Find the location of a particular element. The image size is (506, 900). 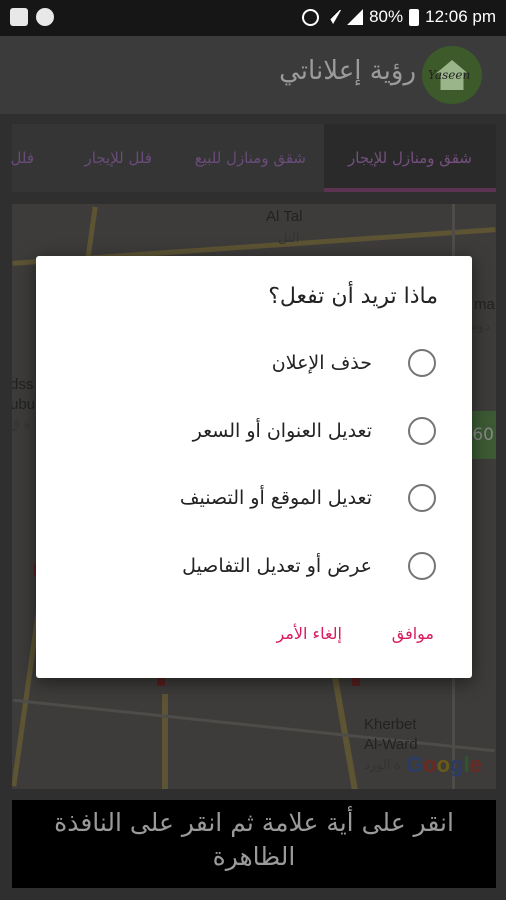

google-logo: Google is located at coordinates (444, 764).